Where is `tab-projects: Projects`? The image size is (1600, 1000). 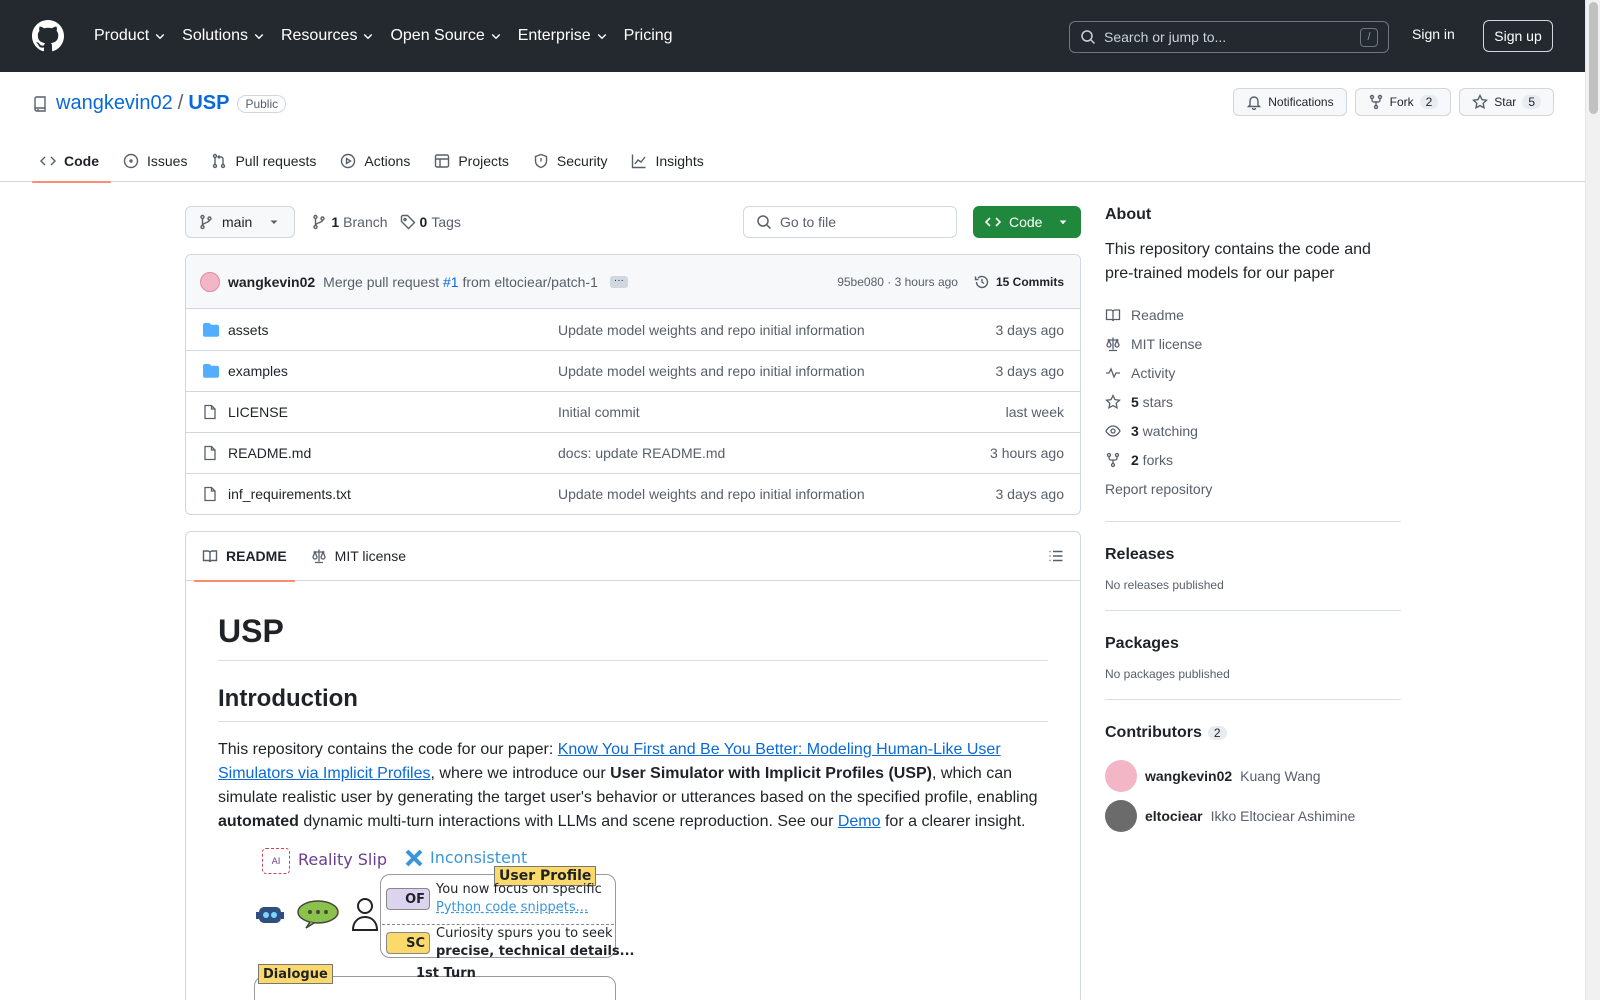
tab-projects: Projects is located at coordinates (473, 161).